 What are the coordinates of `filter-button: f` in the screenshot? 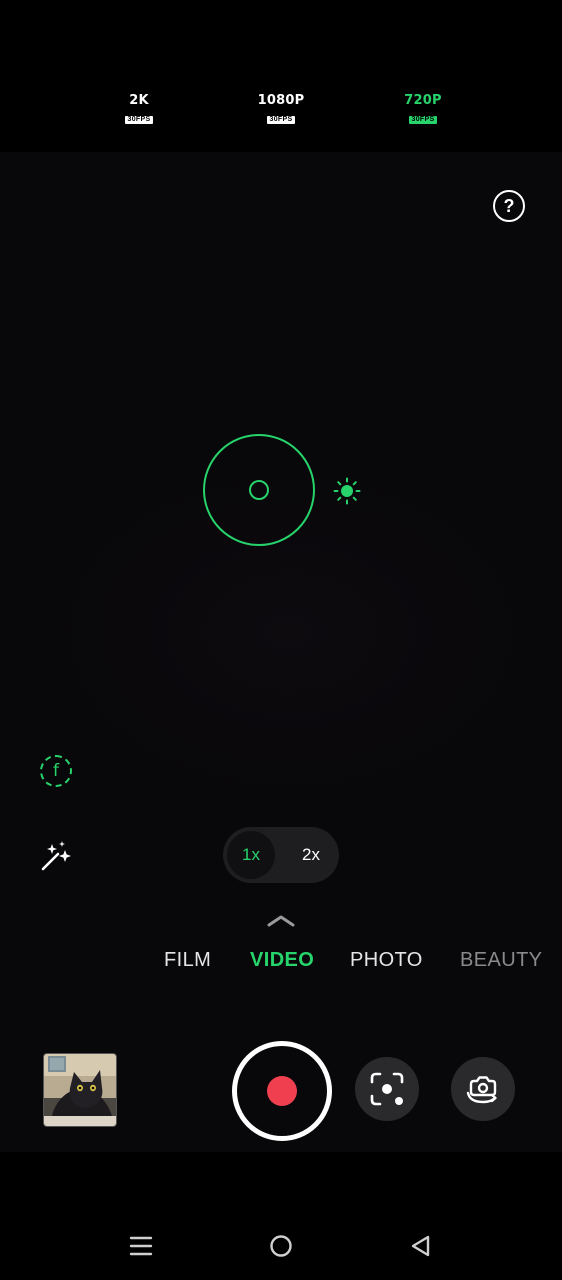 It's located at (56, 771).